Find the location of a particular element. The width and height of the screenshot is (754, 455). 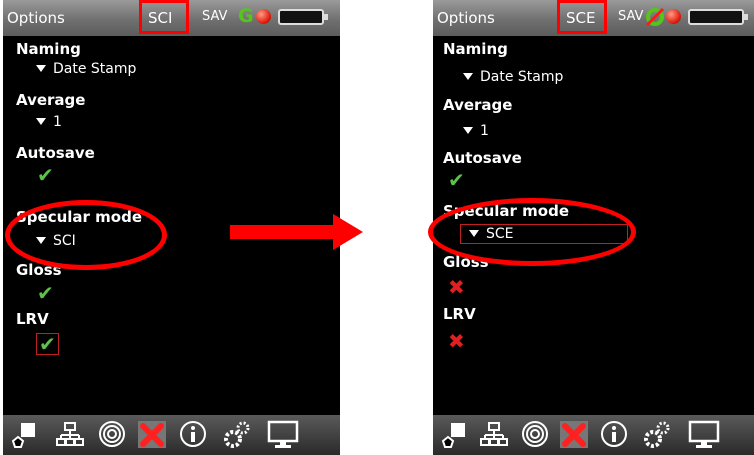

lrv-check-icon: ✔ is located at coordinates (47, 344).